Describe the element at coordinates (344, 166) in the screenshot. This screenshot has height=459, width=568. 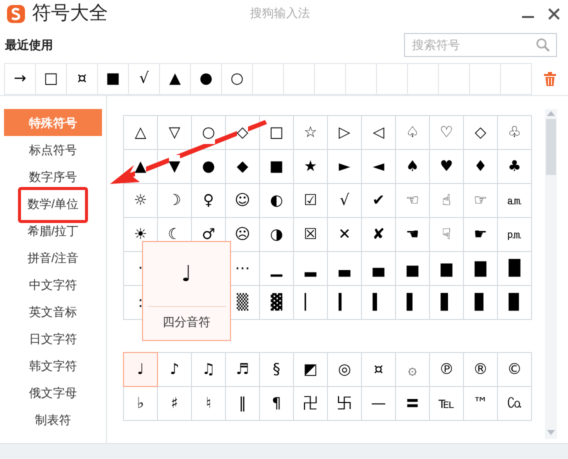
I see `symbol-cell: ►` at that location.